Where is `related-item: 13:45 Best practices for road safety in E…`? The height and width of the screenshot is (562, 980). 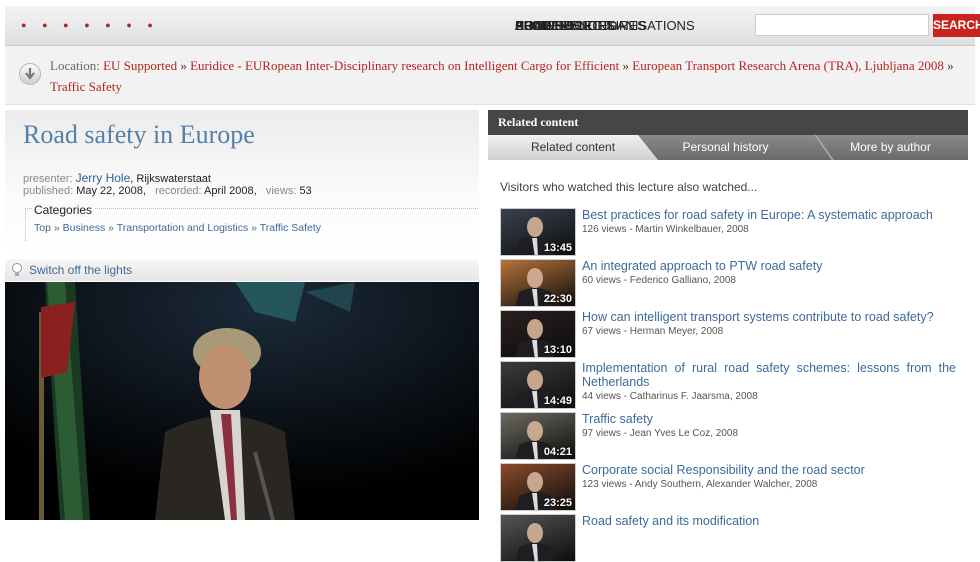
related-item: 13:45 Best practices for road safety in E… is located at coordinates (730, 232).